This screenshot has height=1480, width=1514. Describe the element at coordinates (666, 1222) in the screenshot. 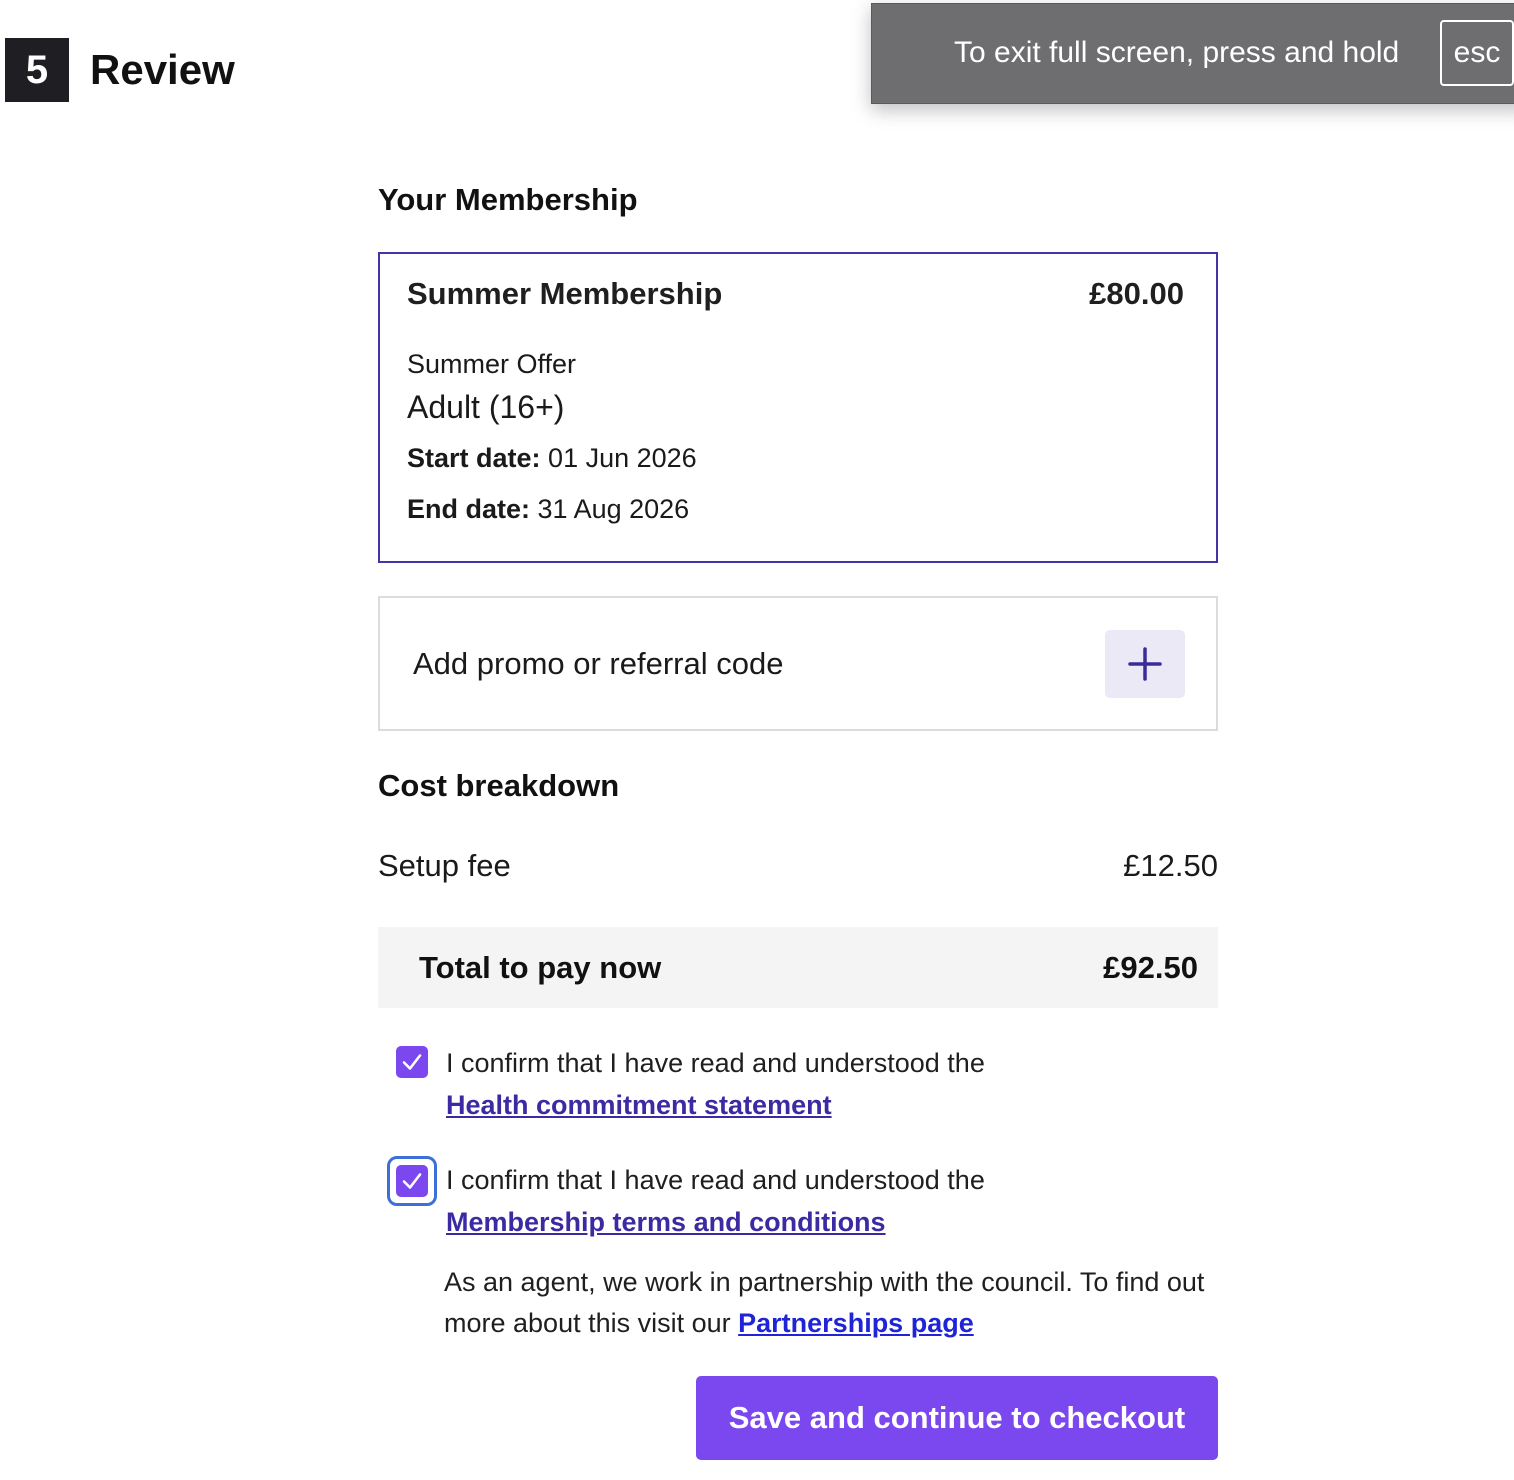

I see `terms-link: Membership terms and conditions` at that location.